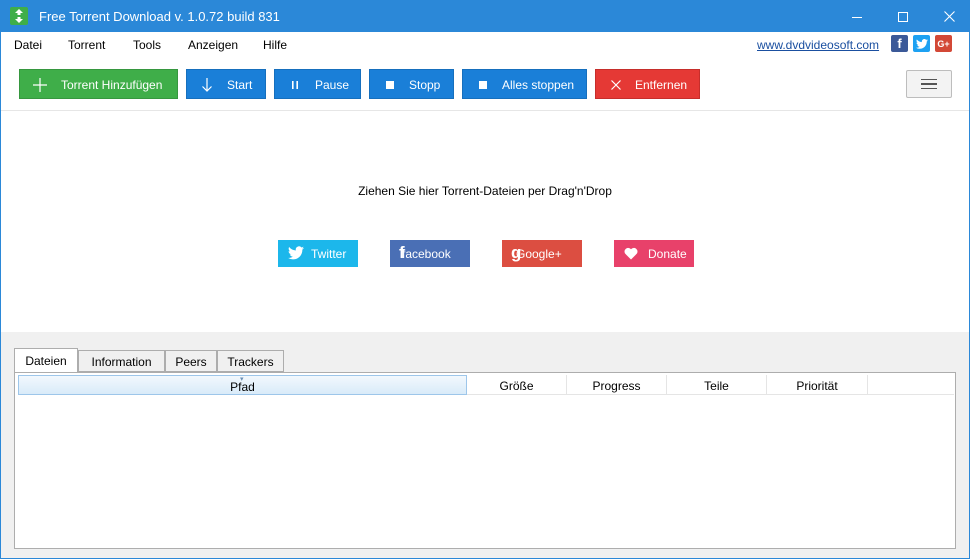 The image size is (970, 559). Describe the element at coordinates (147, 45) in the screenshot. I see `menu-tools: Tools` at that location.